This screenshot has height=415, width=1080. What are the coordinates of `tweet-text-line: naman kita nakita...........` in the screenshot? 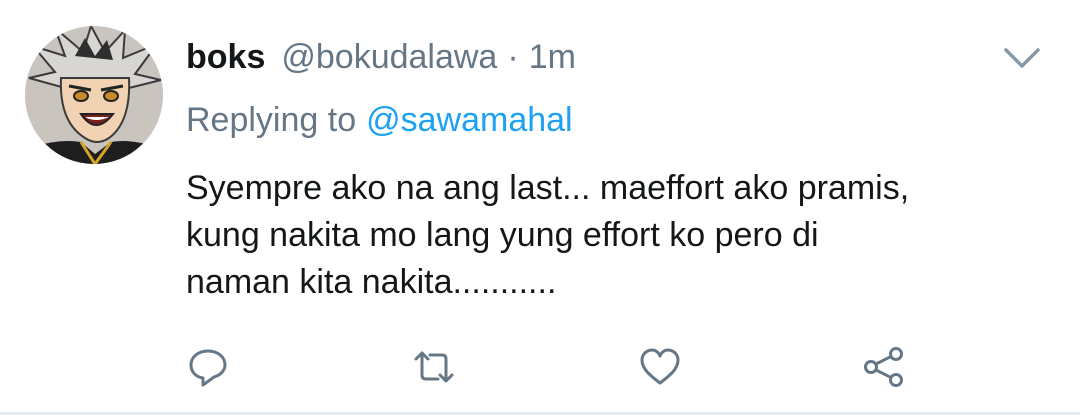 It's located at (371, 282).